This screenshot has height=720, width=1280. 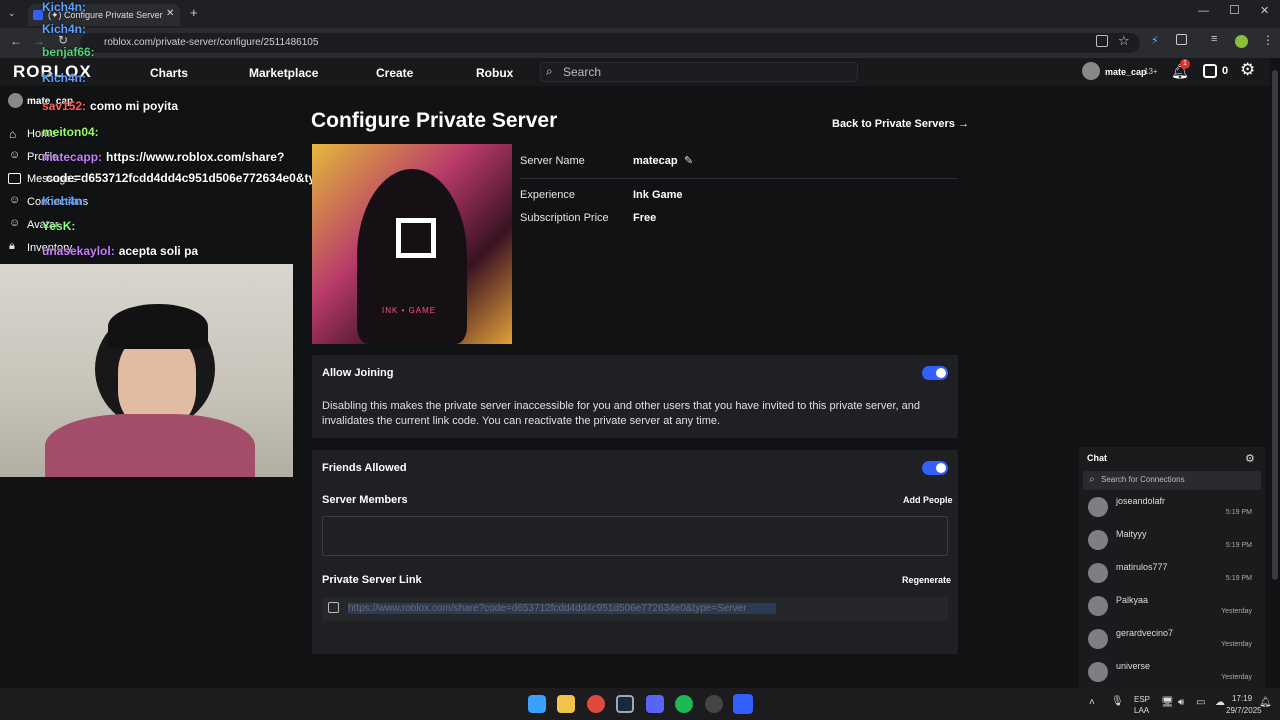 I want to click on edit-name-icon: ✎, so click(x=688, y=160).